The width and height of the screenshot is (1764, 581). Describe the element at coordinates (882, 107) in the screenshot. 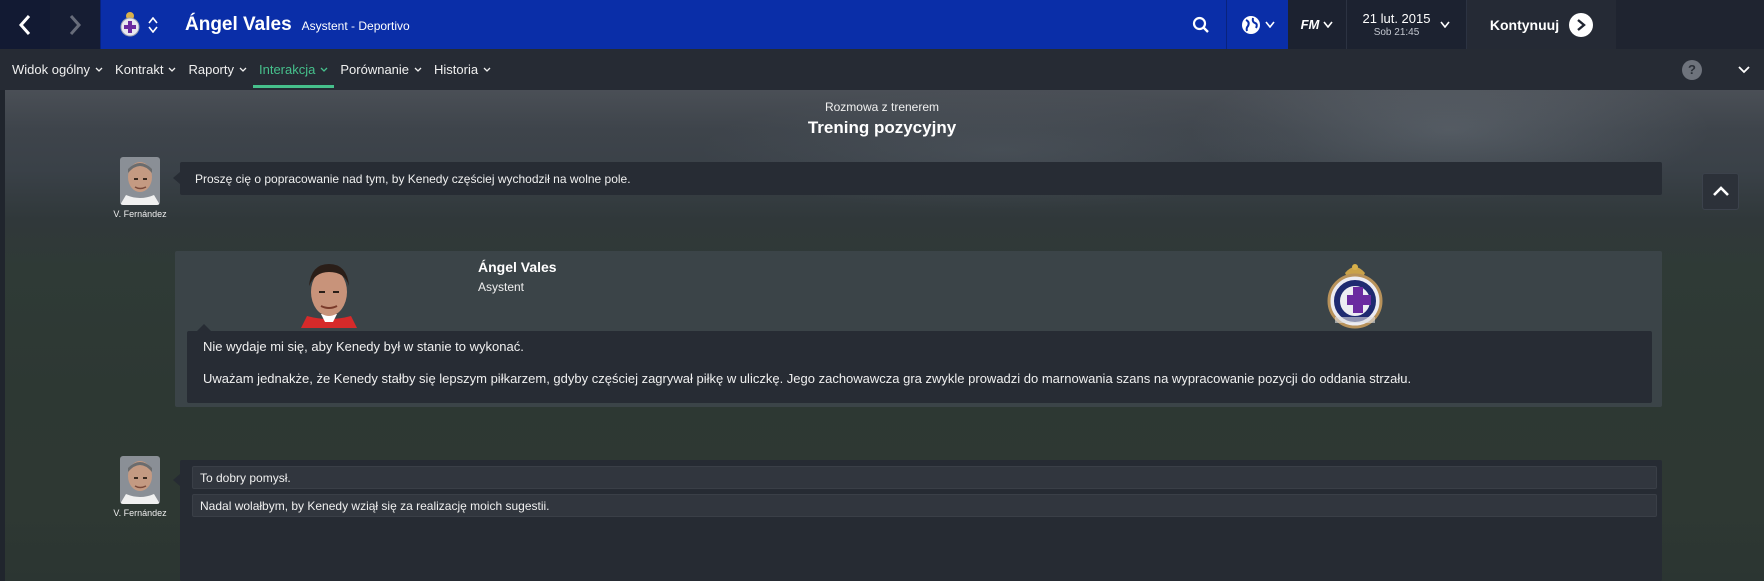

I see `conversation-subtitle: Rozmowa z trenerem` at that location.